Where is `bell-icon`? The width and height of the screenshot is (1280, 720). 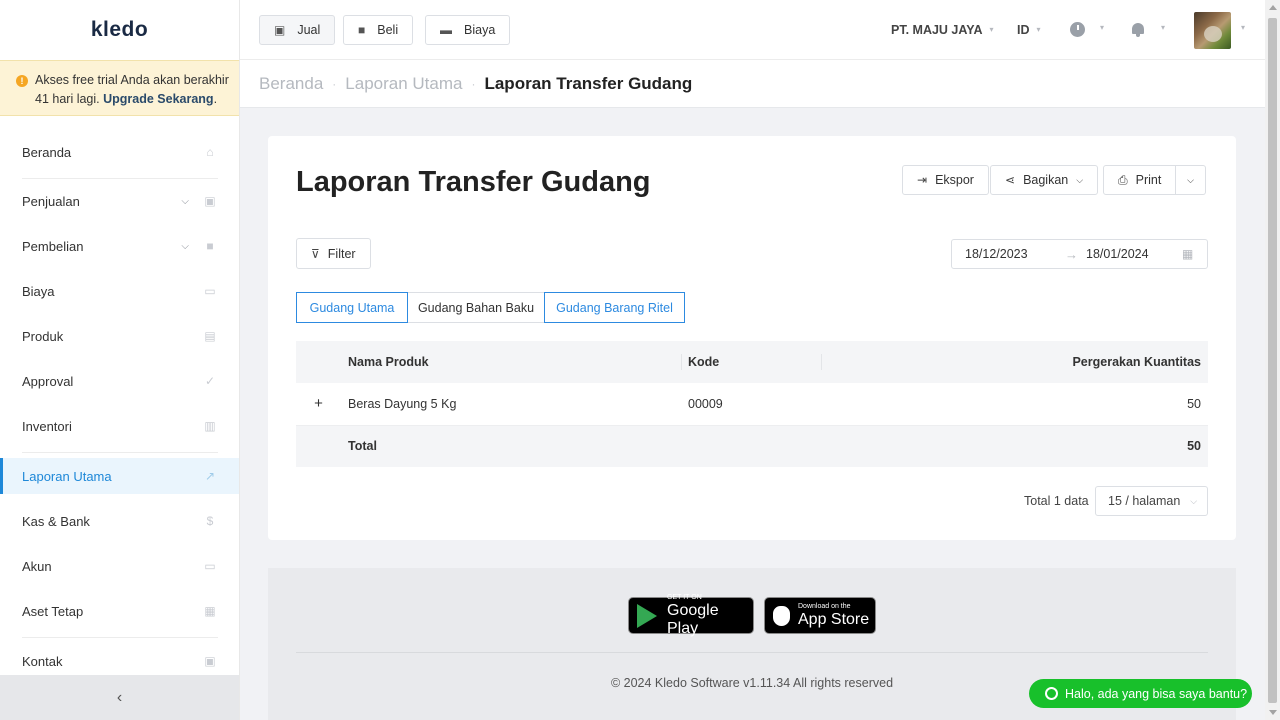
bell-icon is located at coordinates (1138, 29).